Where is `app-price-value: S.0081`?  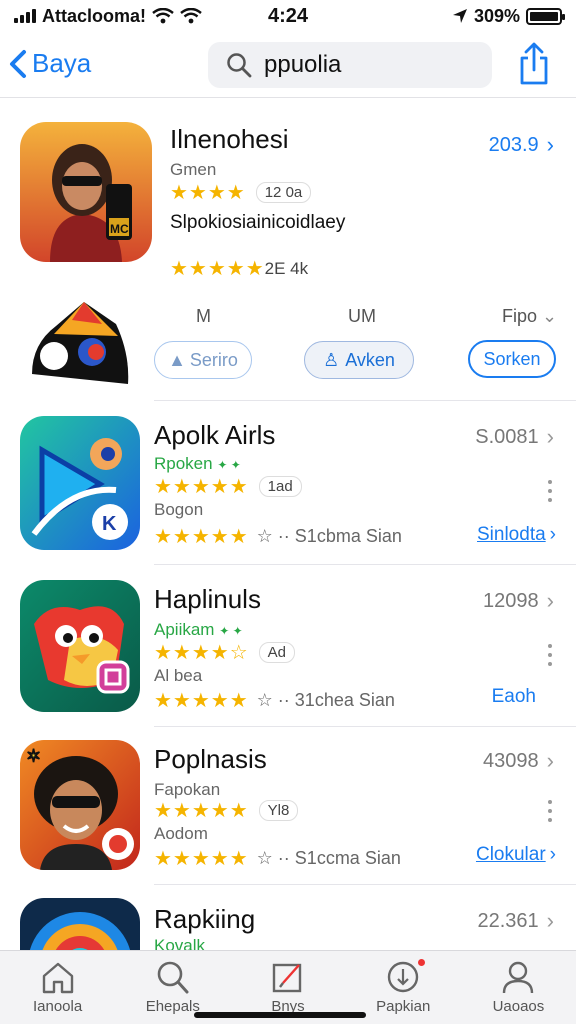 app-price-value: S.0081 is located at coordinates (507, 436).